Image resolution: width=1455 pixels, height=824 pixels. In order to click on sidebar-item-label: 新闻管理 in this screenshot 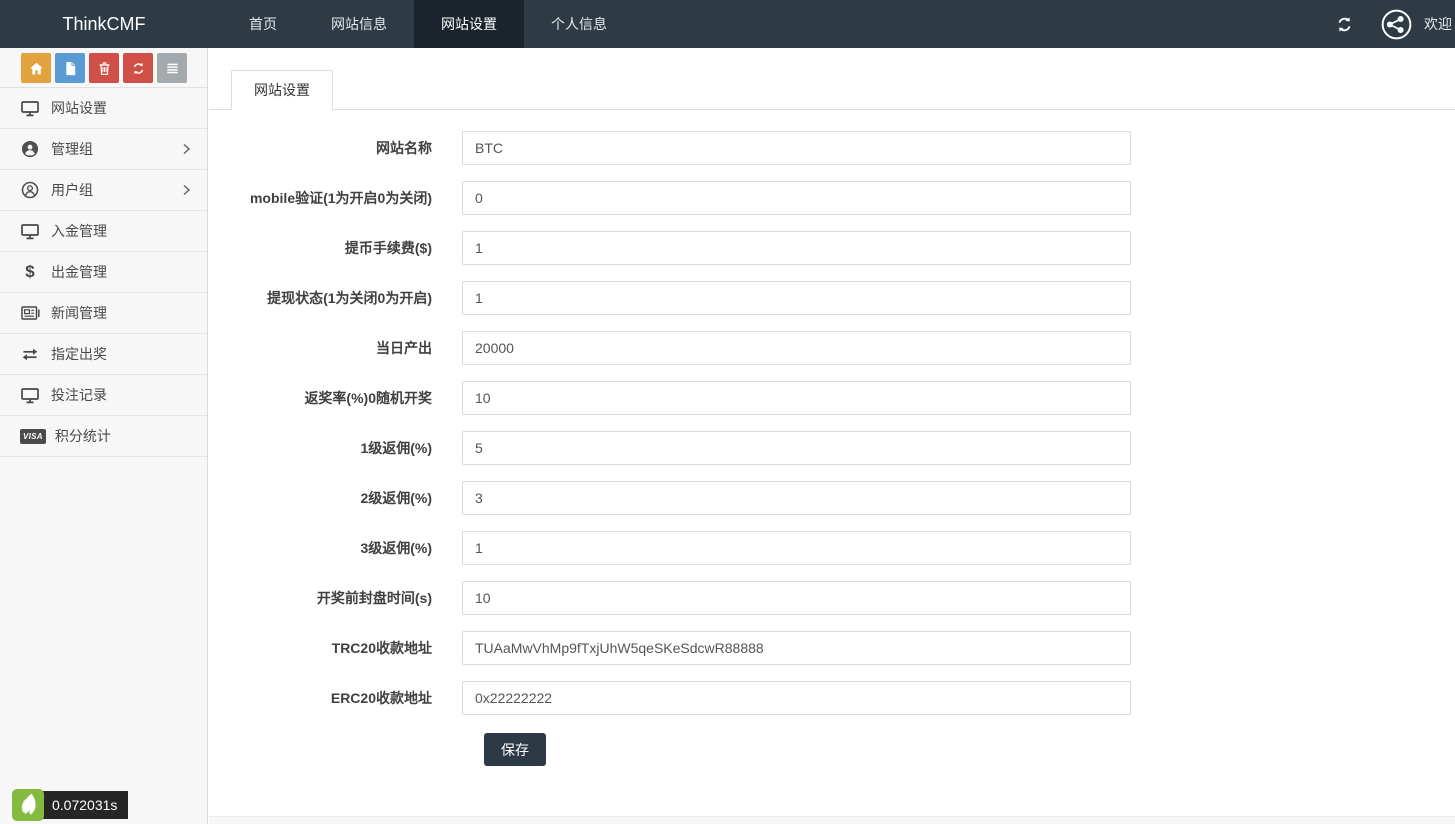, I will do `click(79, 313)`.